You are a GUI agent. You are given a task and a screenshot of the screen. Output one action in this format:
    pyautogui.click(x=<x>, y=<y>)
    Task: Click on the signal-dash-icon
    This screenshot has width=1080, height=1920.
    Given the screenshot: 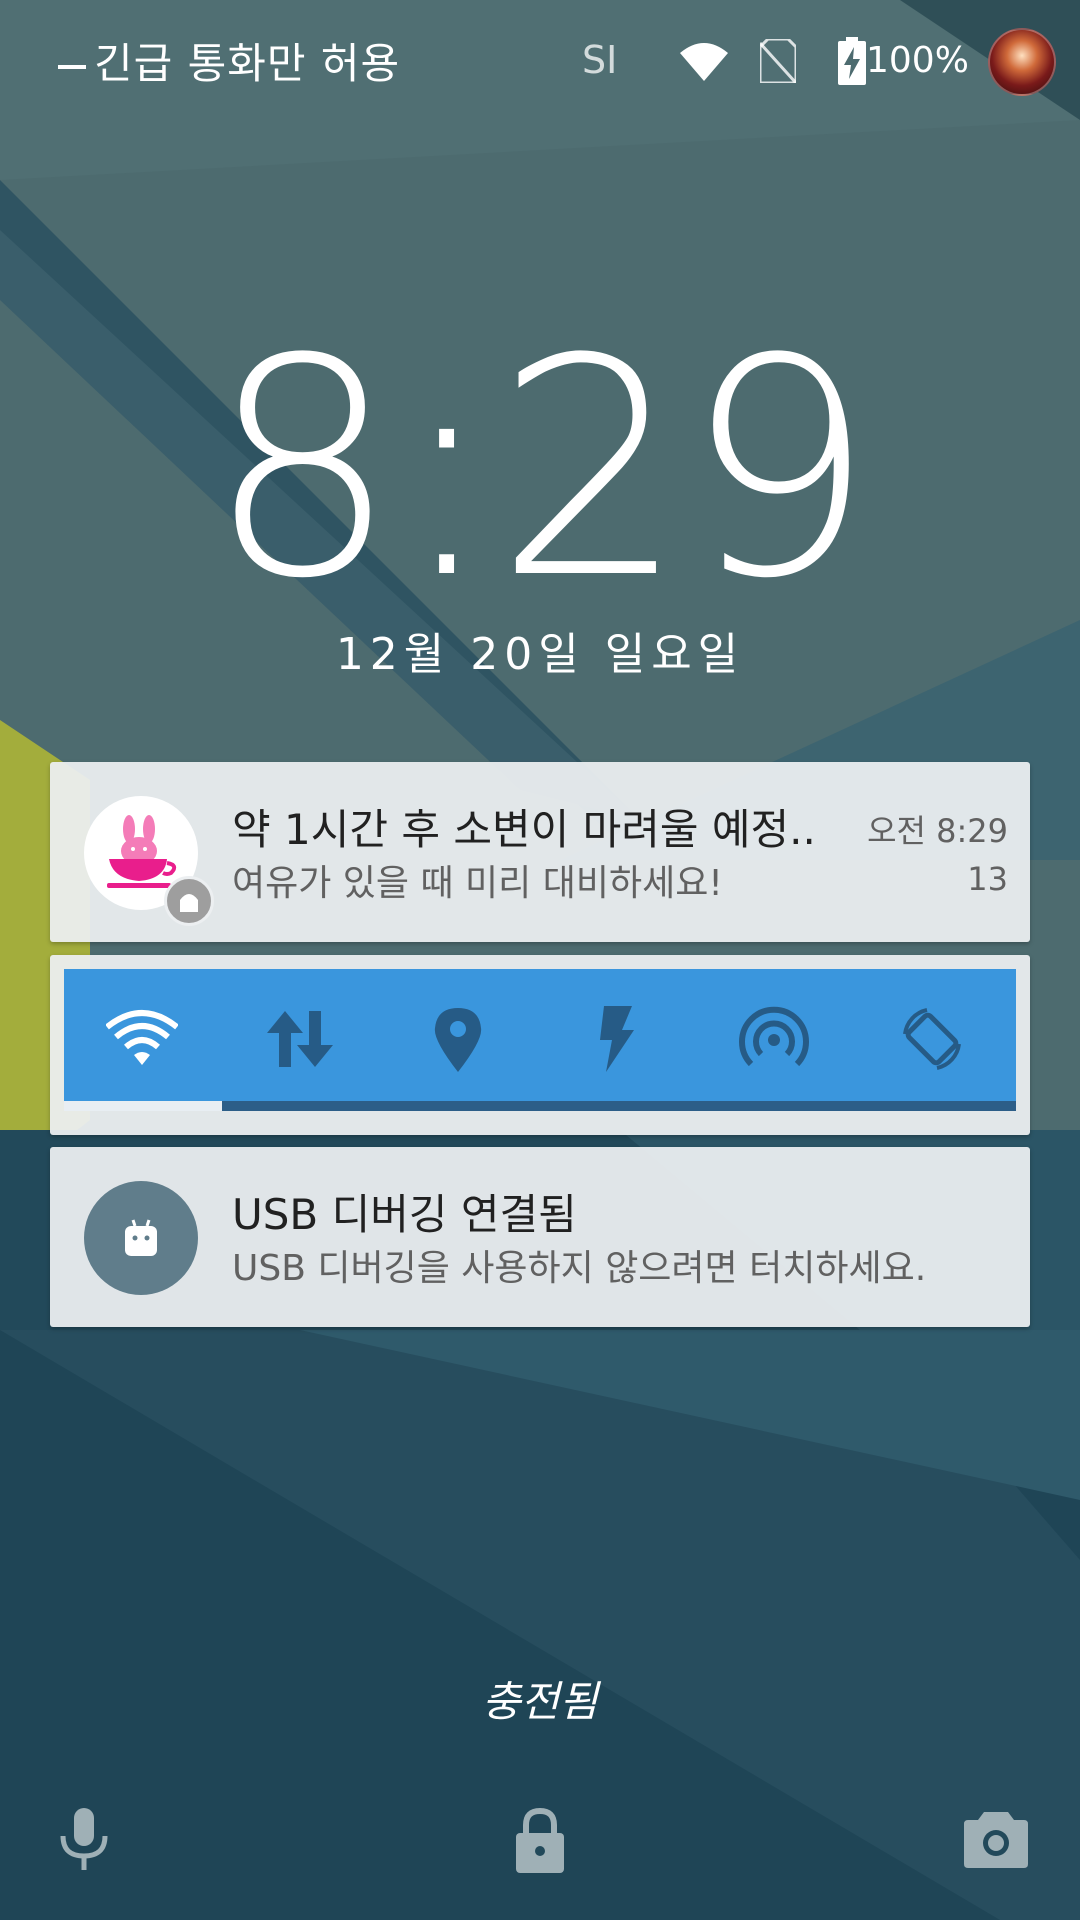 What is the action you would take?
    pyautogui.click(x=72, y=66)
    